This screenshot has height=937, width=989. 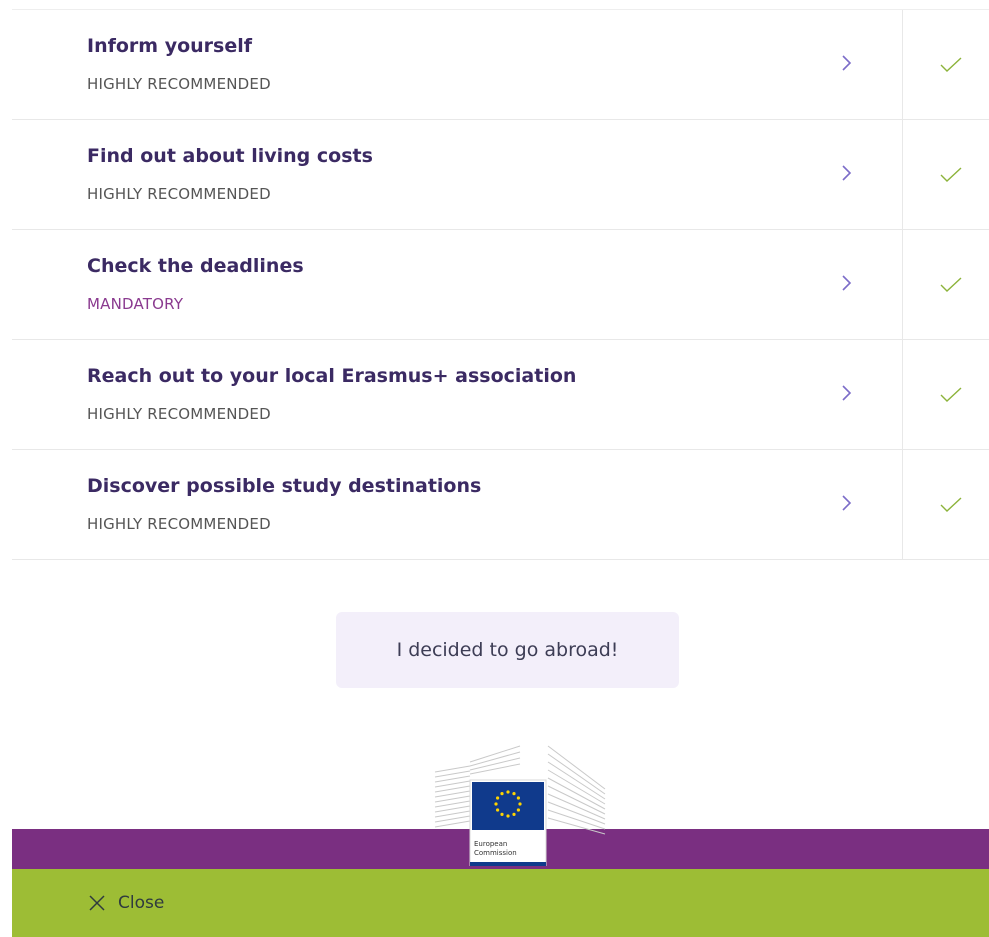 What do you see at coordinates (490, 844) in the screenshot?
I see `logo-line-1: European` at bounding box center [490, 844].